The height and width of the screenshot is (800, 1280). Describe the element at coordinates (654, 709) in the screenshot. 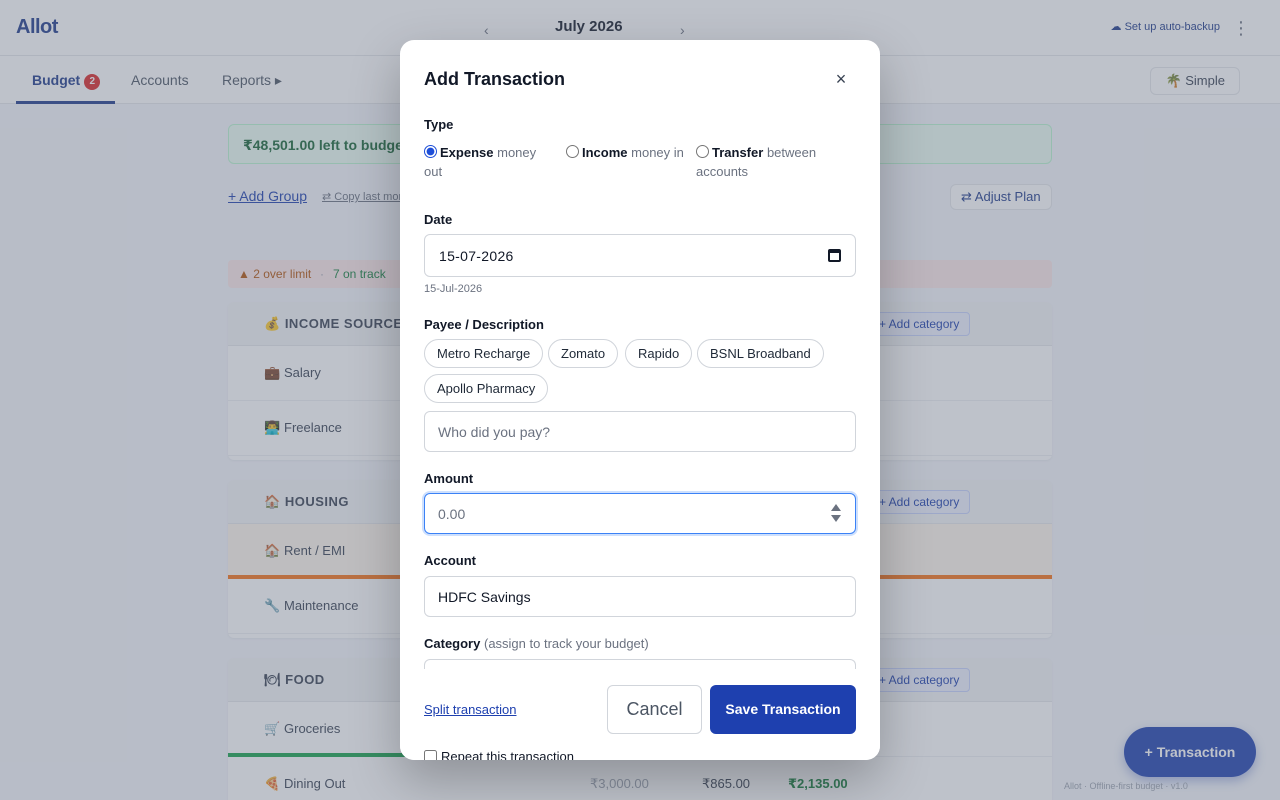

I see `cancel-button: Cancel` at that location.